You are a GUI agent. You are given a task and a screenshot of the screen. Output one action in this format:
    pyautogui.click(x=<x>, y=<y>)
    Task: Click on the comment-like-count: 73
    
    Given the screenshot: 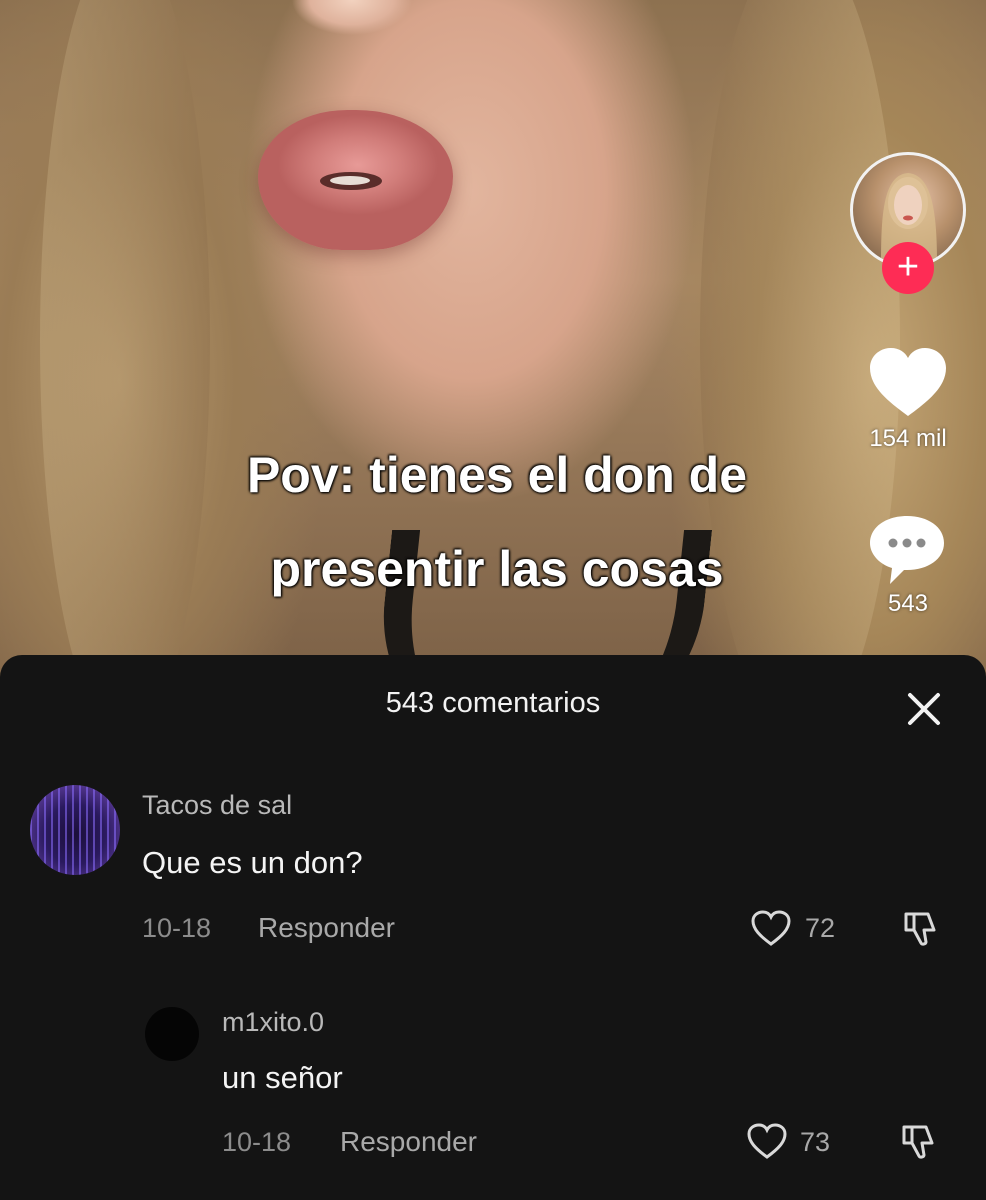 What is the action you would take?
    pyautogui.click(x=815, y=1142)
    